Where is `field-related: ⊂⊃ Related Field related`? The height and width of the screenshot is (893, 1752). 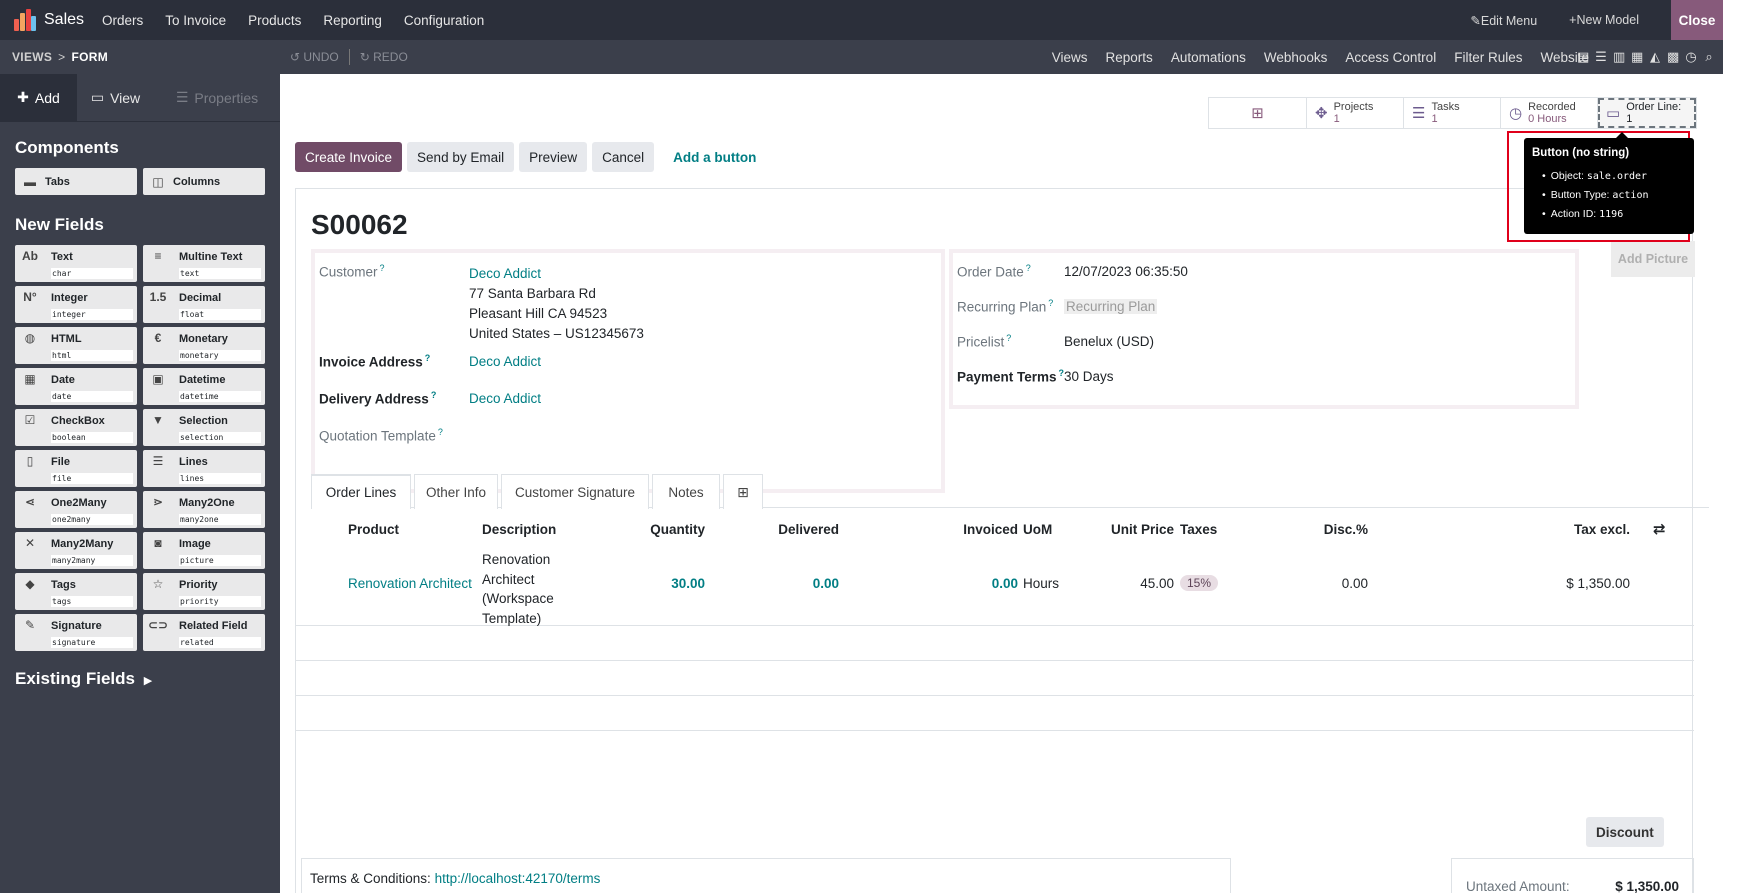
field-related: ⊂⊃ Related Field related is located at coordinates (204, 632).